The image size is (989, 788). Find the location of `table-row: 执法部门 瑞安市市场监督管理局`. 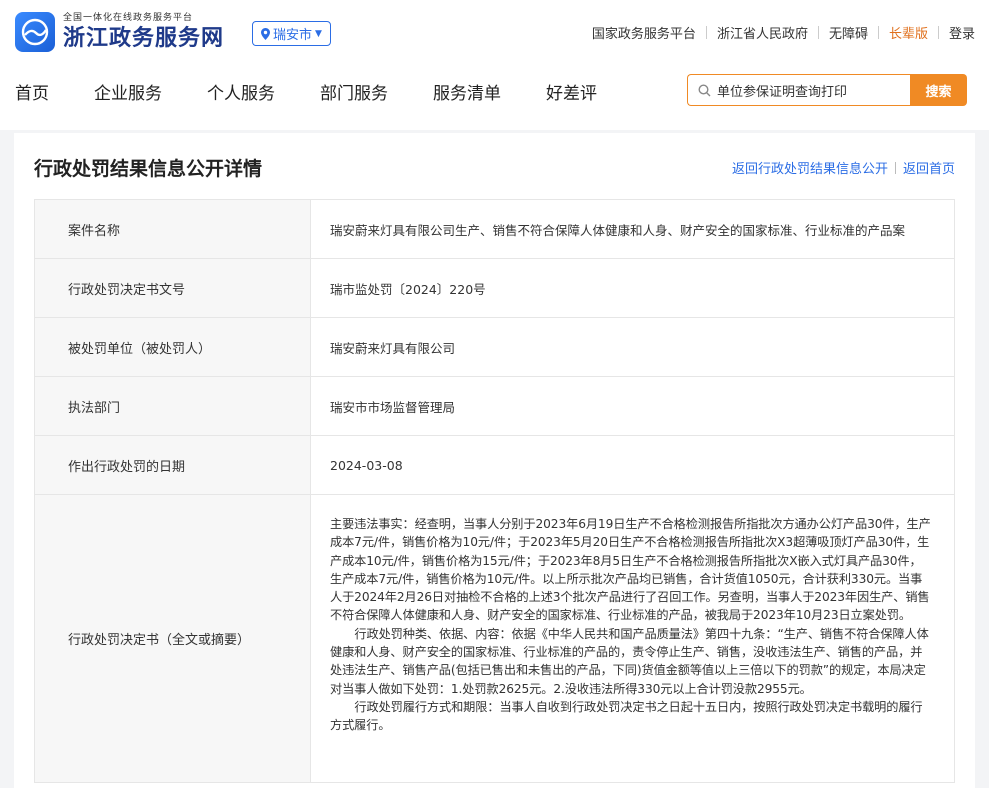

table-row: 执法部门 瑞安市市场监督管理局 is located at coordinates (494, 406).